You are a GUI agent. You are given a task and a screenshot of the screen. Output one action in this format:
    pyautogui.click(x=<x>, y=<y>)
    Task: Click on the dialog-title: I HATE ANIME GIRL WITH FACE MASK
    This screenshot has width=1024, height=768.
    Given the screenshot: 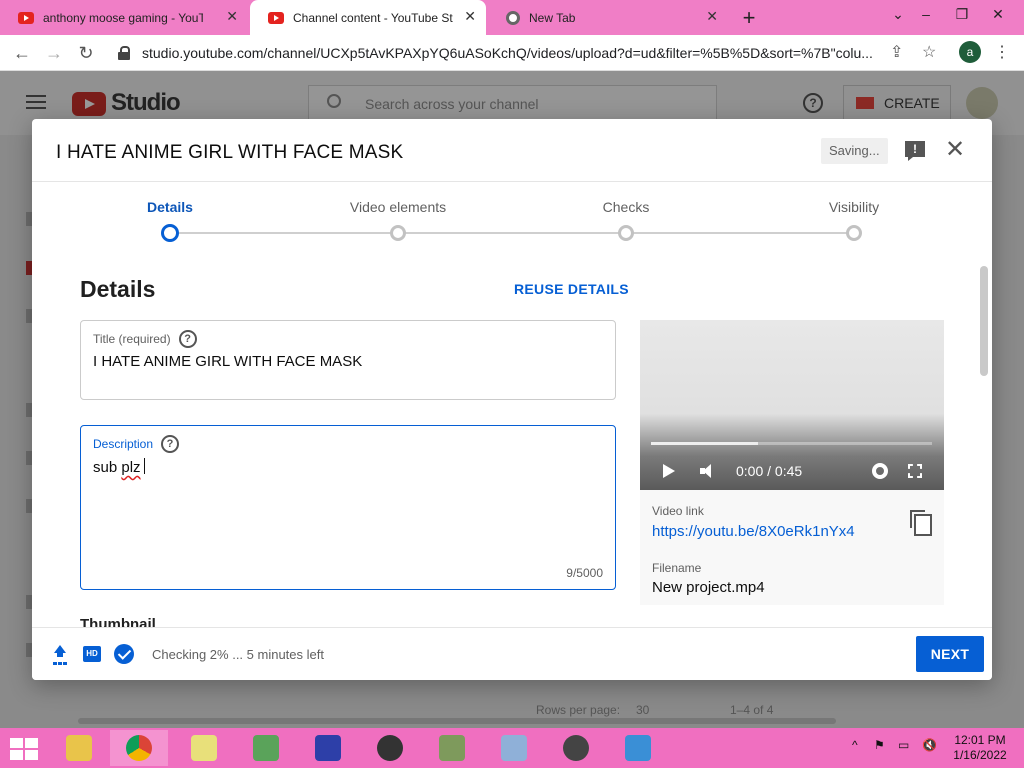 What is the action you would take?
    pyautogui.click(x=230, y=152)
    